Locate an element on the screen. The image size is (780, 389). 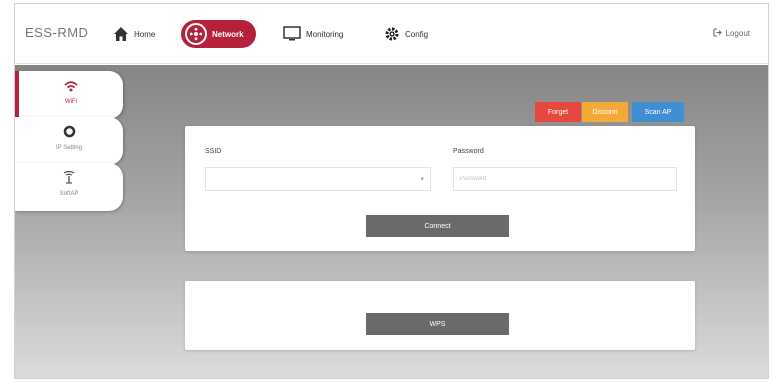
nav-home-label: Home is located at coordinates (145, 34).